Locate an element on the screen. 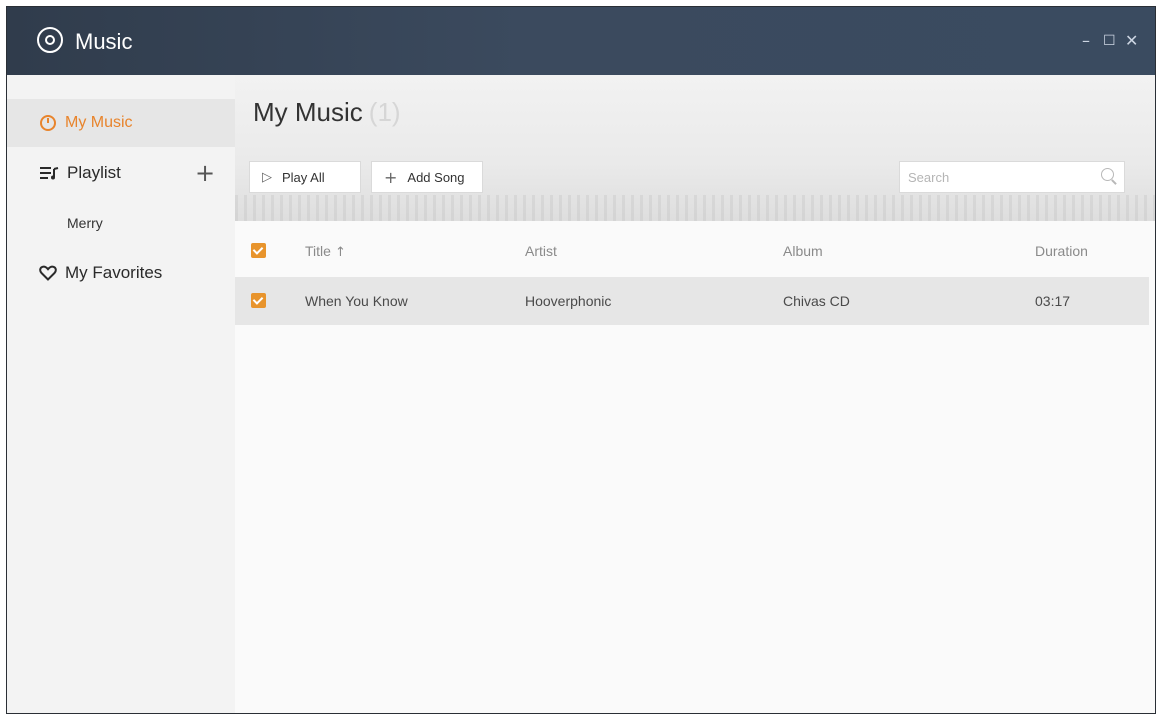  play-all-button: ▷ Play All is located at coordinates (305, 177).